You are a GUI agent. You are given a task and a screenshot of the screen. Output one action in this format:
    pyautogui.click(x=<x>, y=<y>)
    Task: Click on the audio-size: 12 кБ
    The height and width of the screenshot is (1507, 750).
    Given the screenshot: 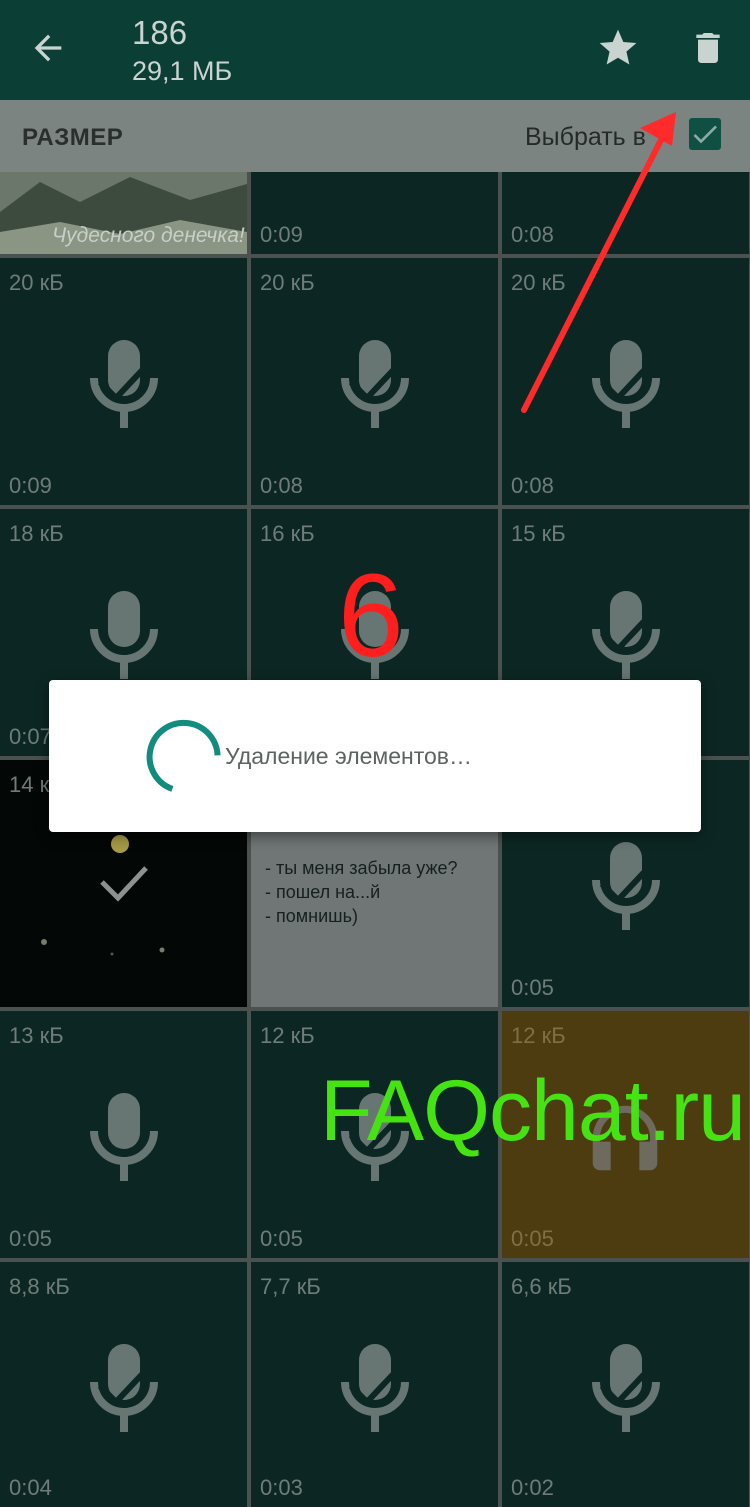 What is the action you would take?
    pyautogui.click(x=538, y=1035)
    